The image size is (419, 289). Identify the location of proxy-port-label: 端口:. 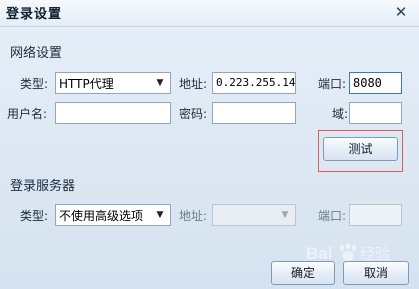
(332, 84).